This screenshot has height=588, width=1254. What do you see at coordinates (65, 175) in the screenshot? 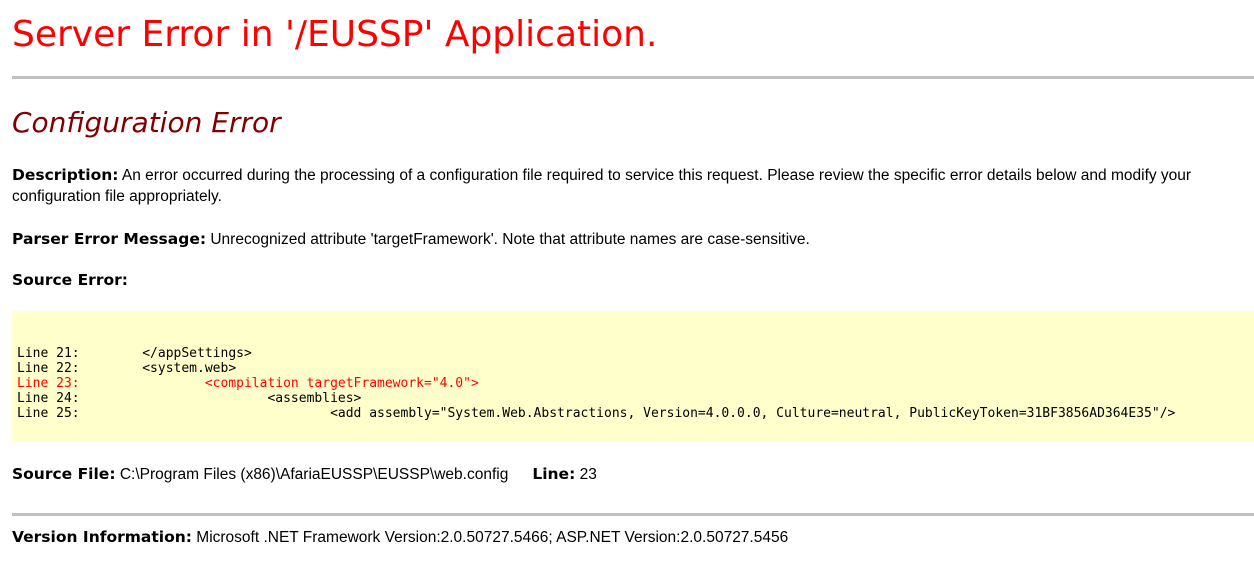
I see `description-label: Description:` at bounding box center [65, 175].